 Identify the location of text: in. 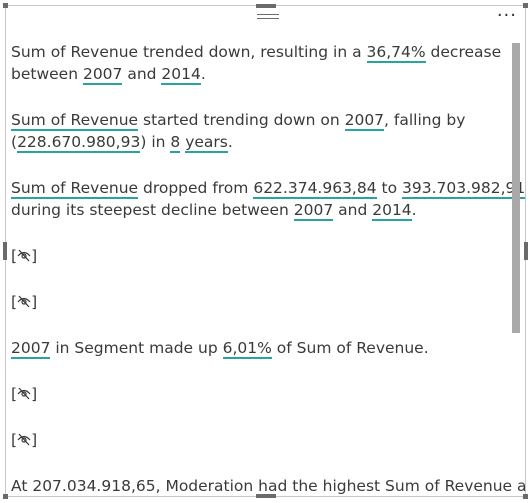
(158, 142).